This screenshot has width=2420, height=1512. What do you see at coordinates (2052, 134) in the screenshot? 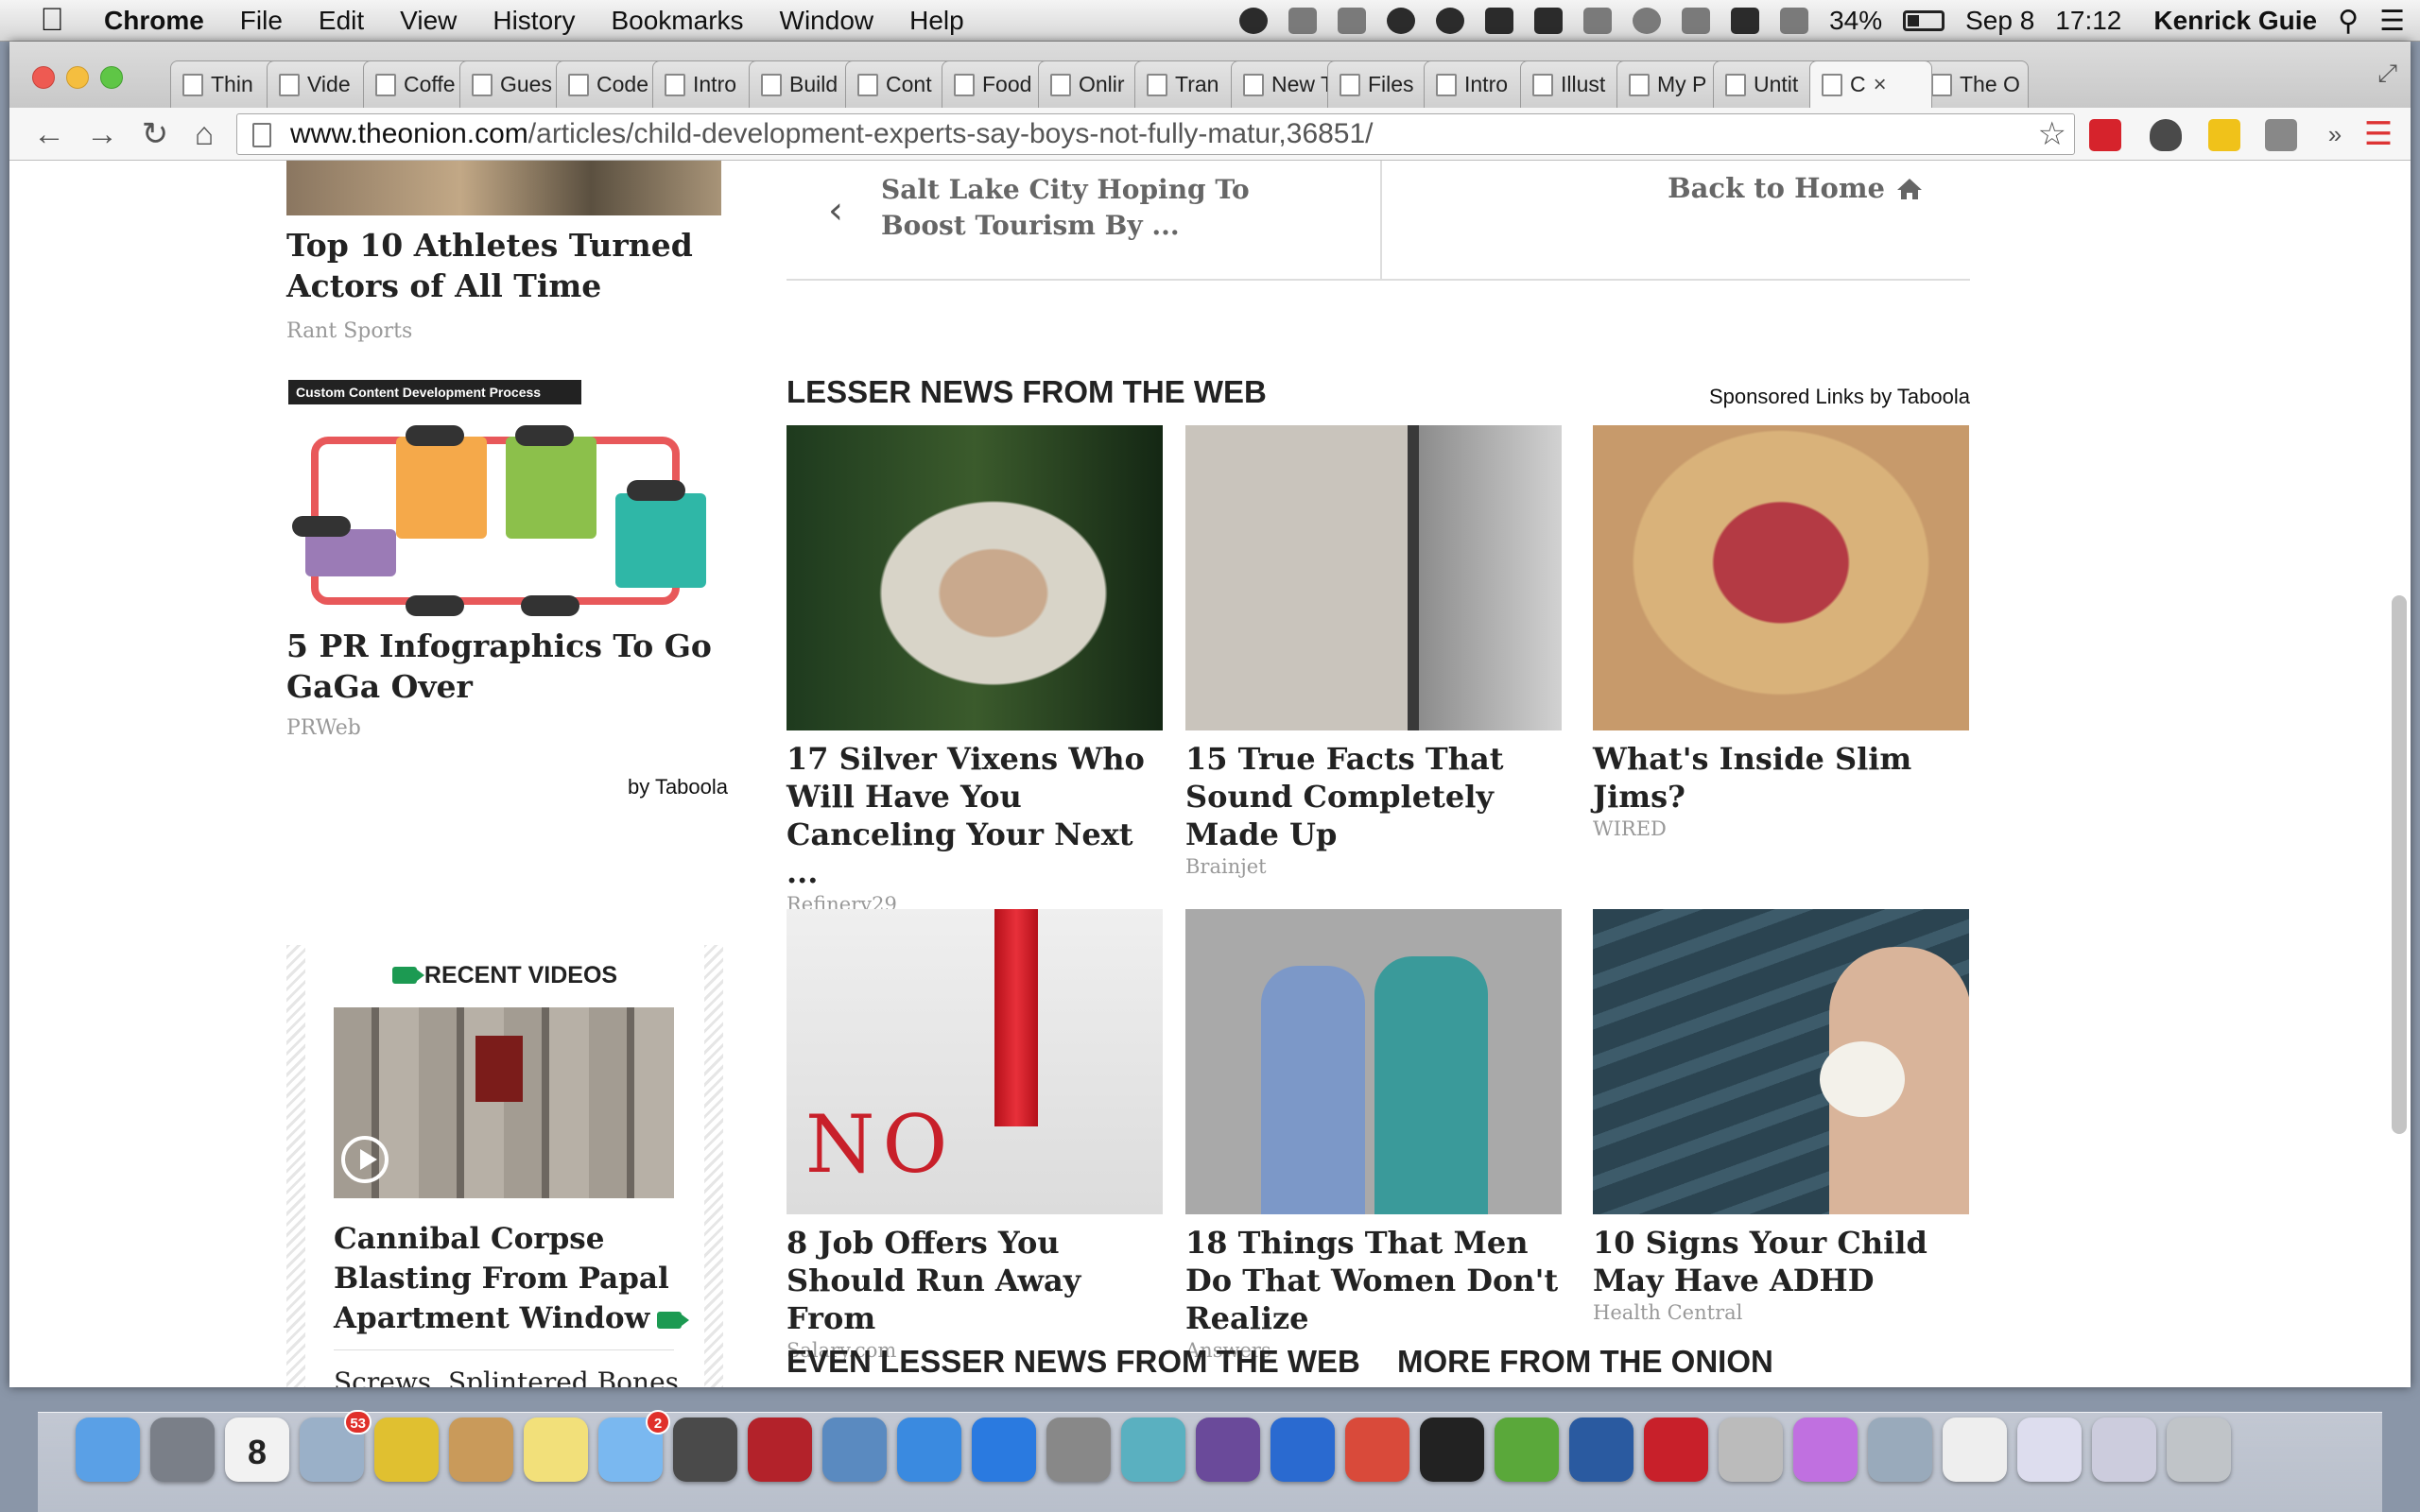
I see `bookmark-star-icon: ☆` at bounding box center [2052, 134].